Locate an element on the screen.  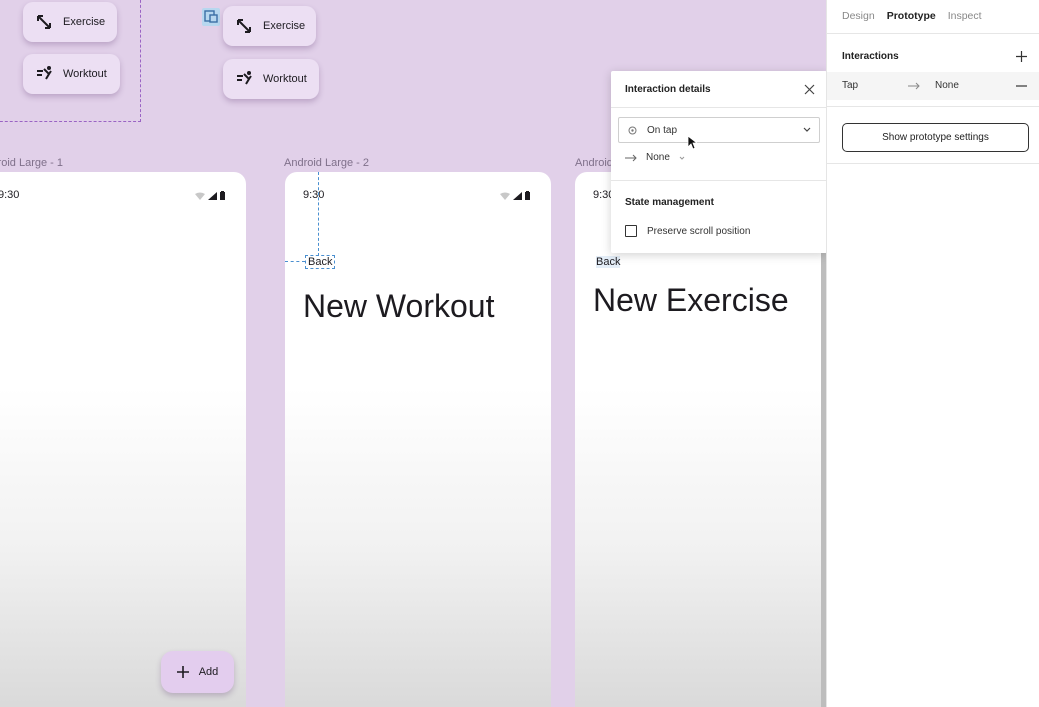
action-value: None is located at coordinates (658, 157).